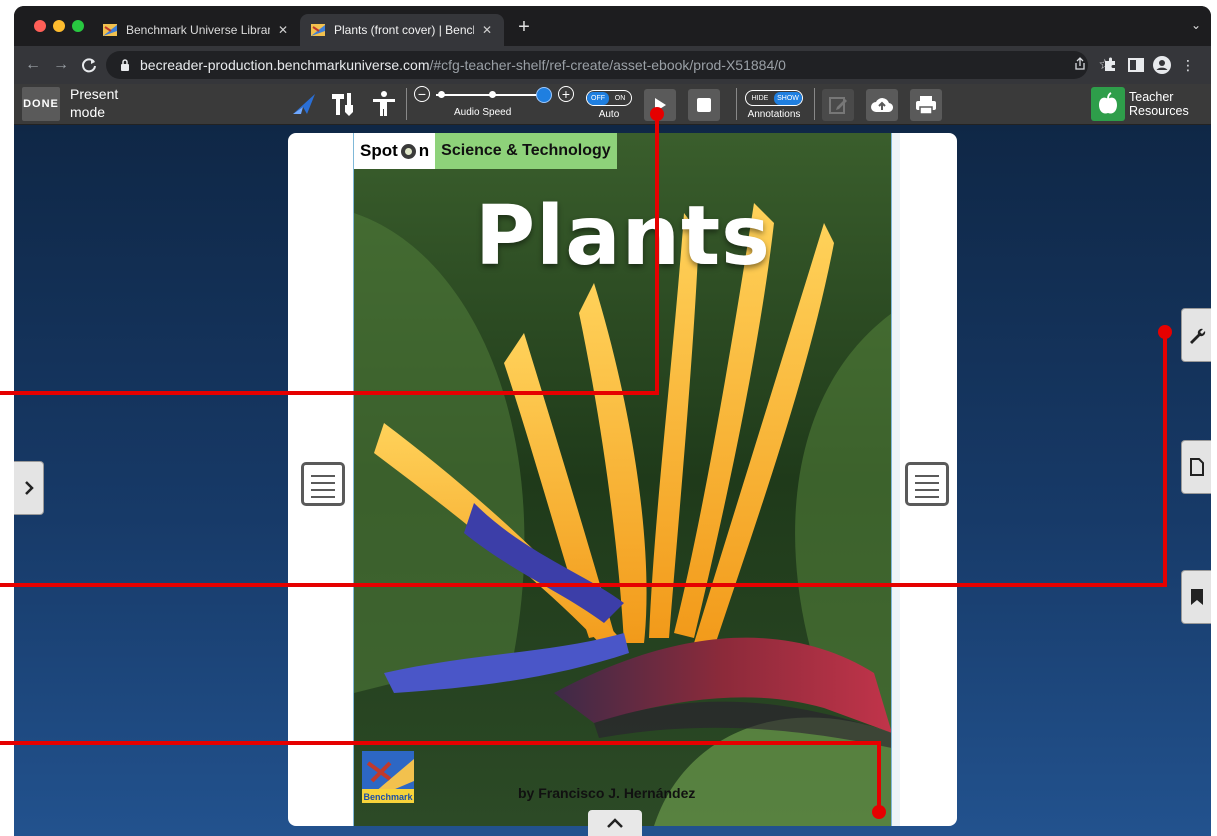 The width and height of the screenshot is (1217, 836). What do you see at coordinates (125, 65) in the screenshot?
I see `lock-icon` at bounding box center [125, 65].